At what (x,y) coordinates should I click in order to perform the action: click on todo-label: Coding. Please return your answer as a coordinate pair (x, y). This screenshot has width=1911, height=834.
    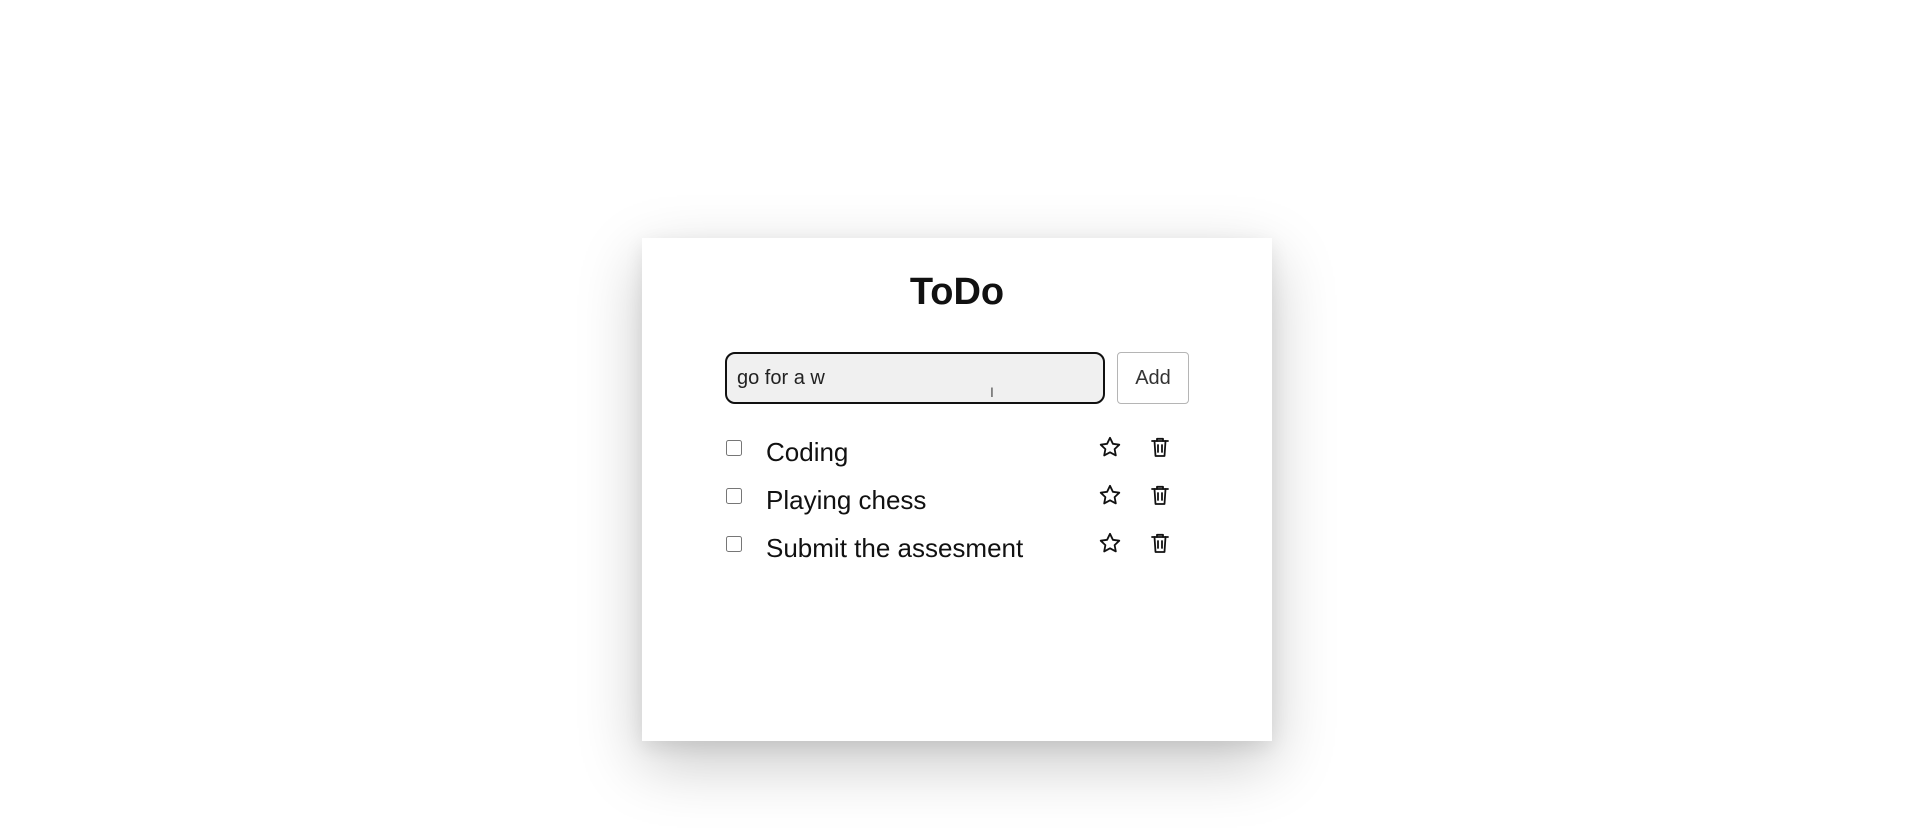
    Looking at the image, I should click on (807, 452).